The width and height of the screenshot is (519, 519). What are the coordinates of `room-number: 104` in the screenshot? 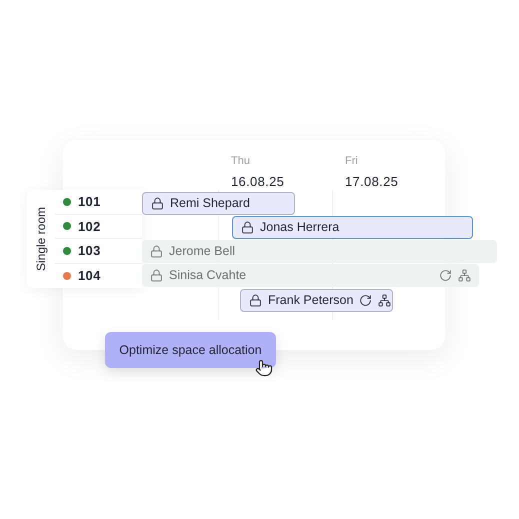 It's located at (89, 276).